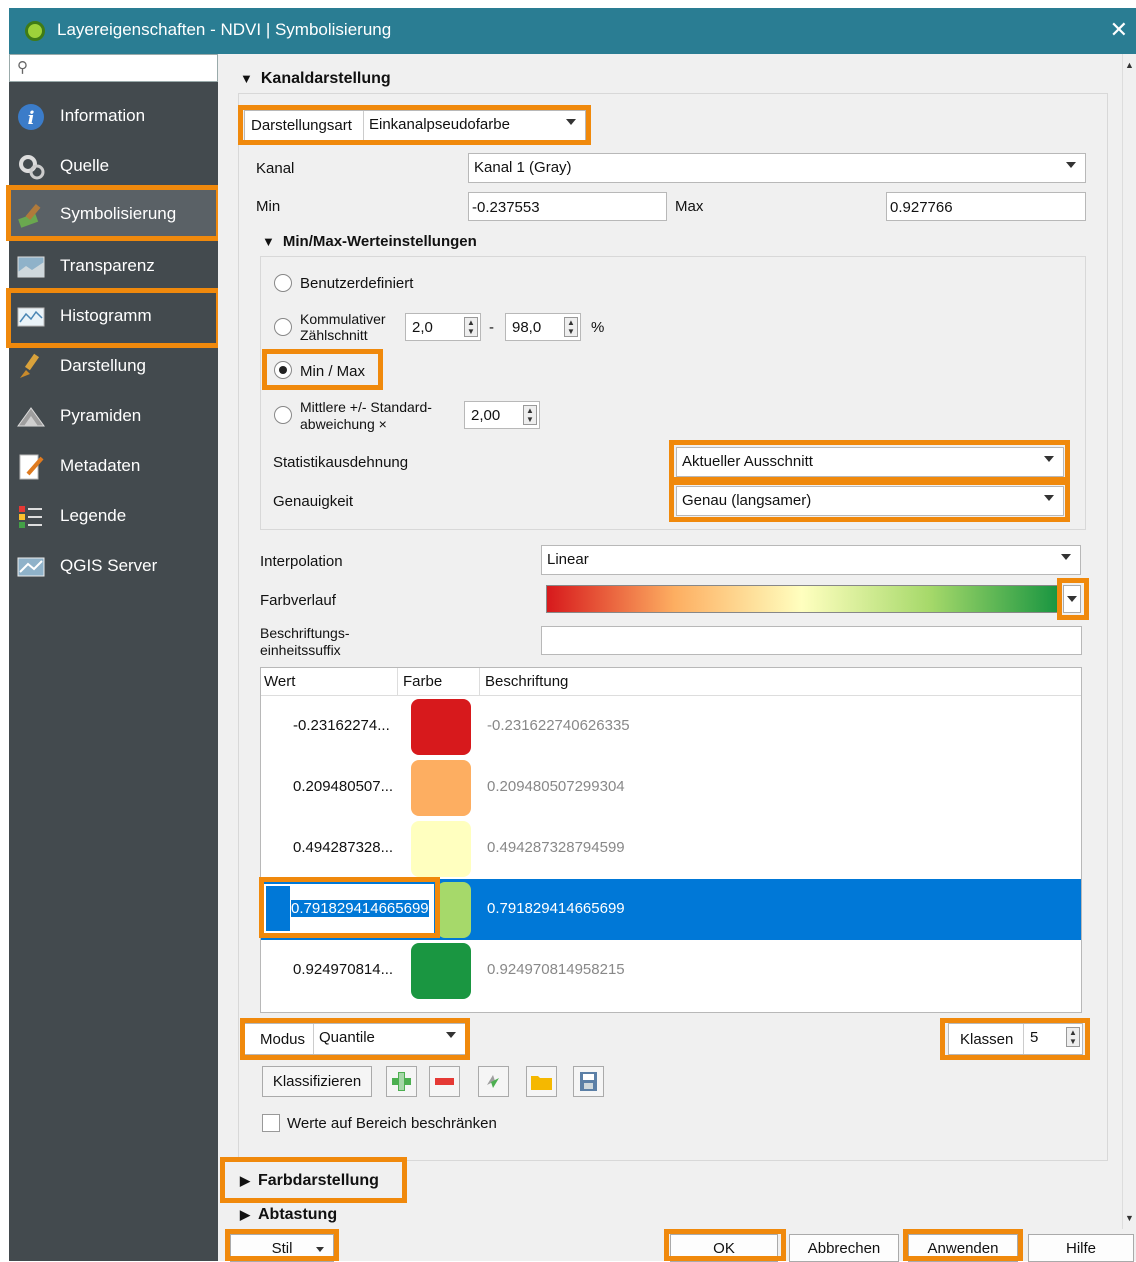 This screenshot has height=1262, width=1136. I want to click on reverse-colors-button, so click(493, 1081).